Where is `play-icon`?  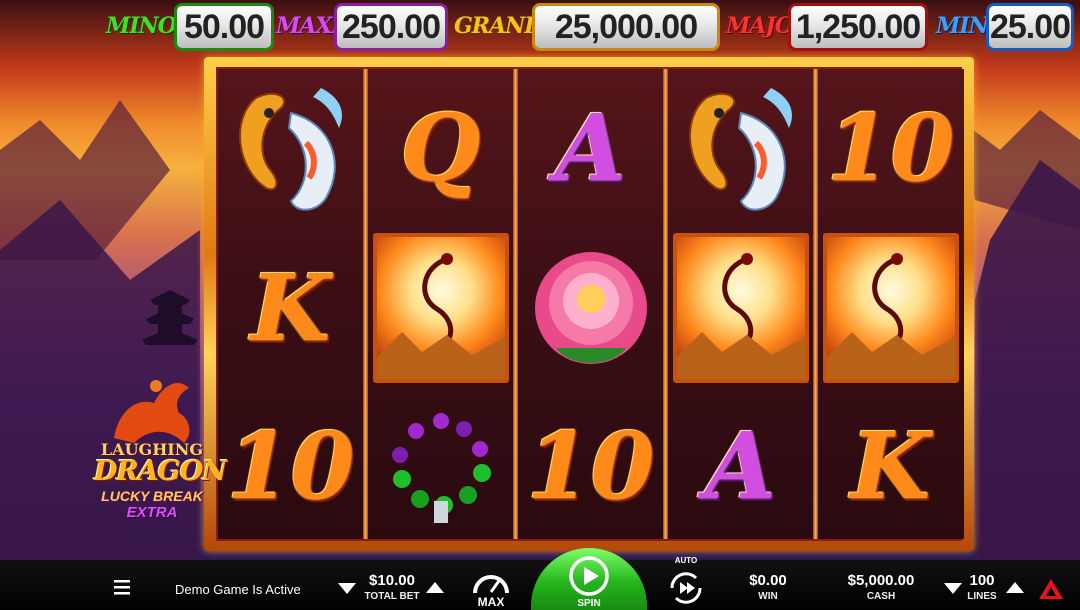 play-icon is located at coordinates (589, 576).